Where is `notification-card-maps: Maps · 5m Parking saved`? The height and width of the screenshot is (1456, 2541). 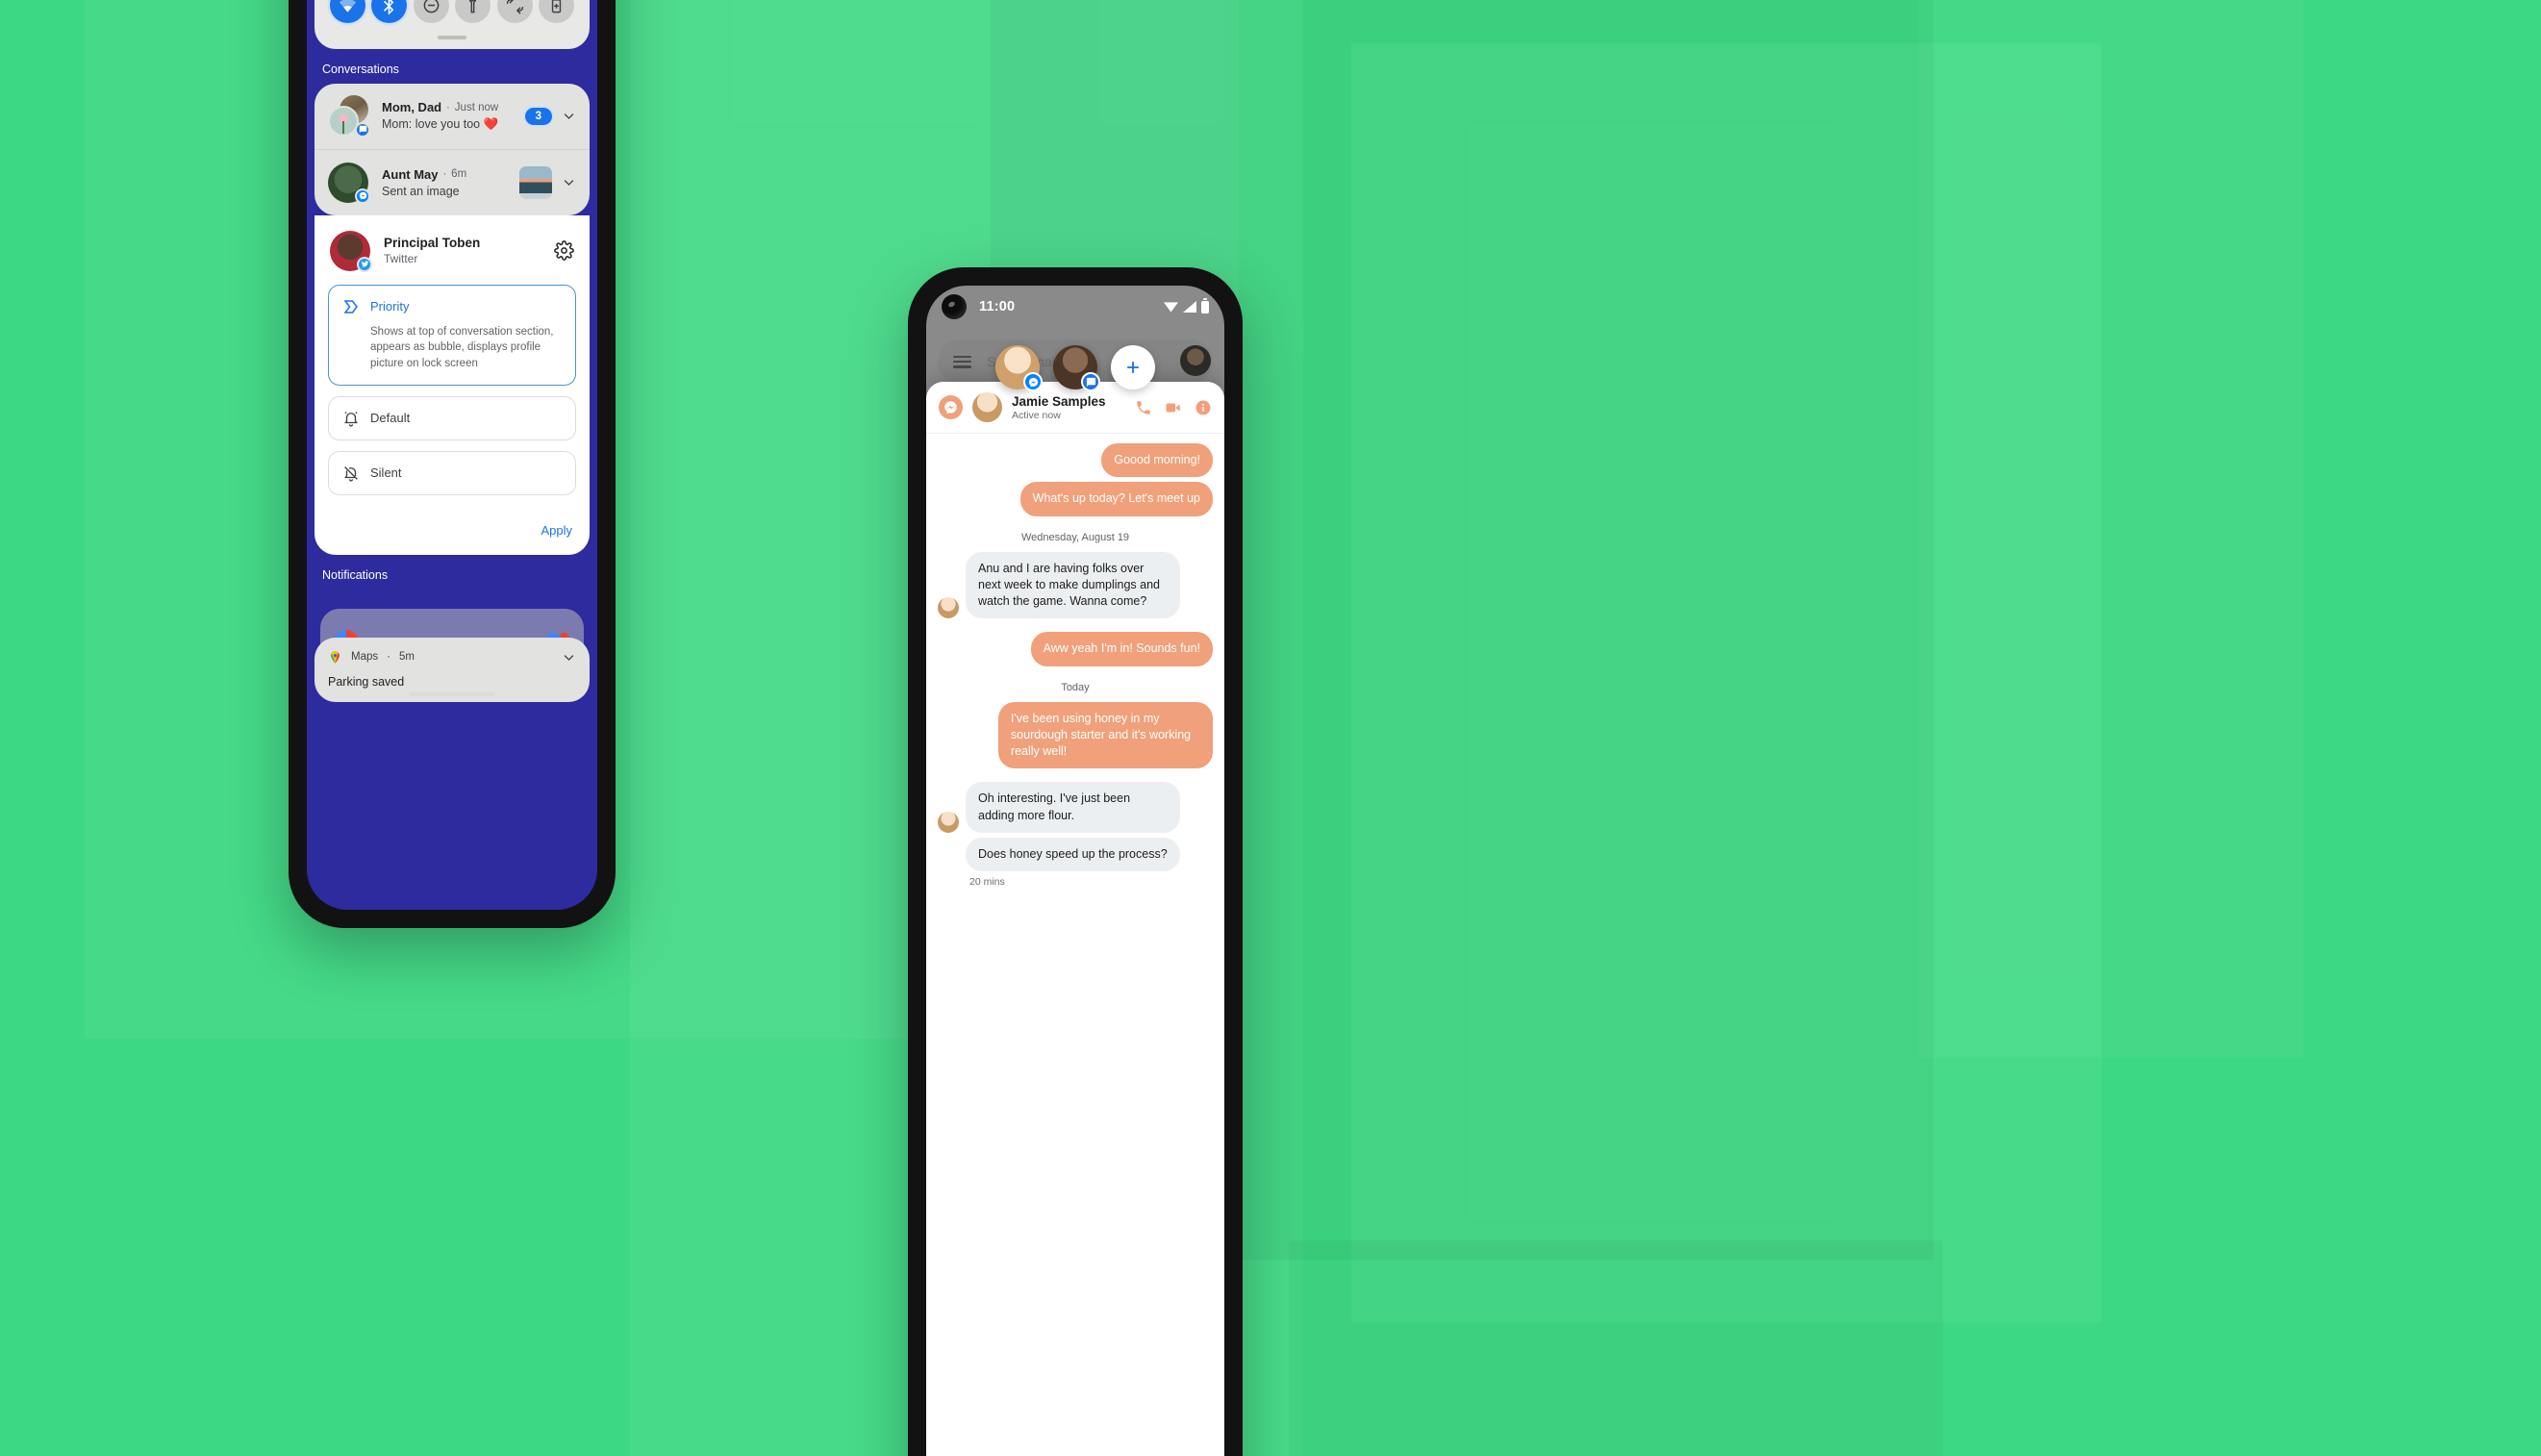
notification-card-maps: Maps · 5m Parking saved is located at coordinates (452, 669).